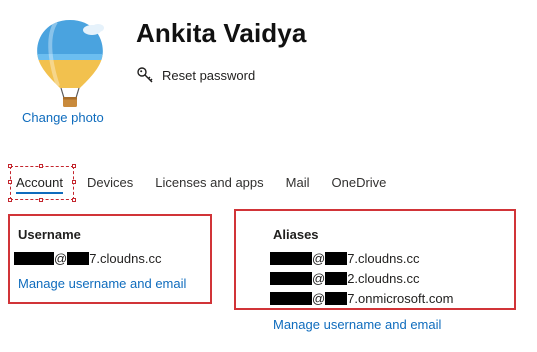  What do you see at coordinates (383, 258) in the screenshot?
I see `alias-part-2: 7.cloudns.cc` at bounding box center [383, 258].